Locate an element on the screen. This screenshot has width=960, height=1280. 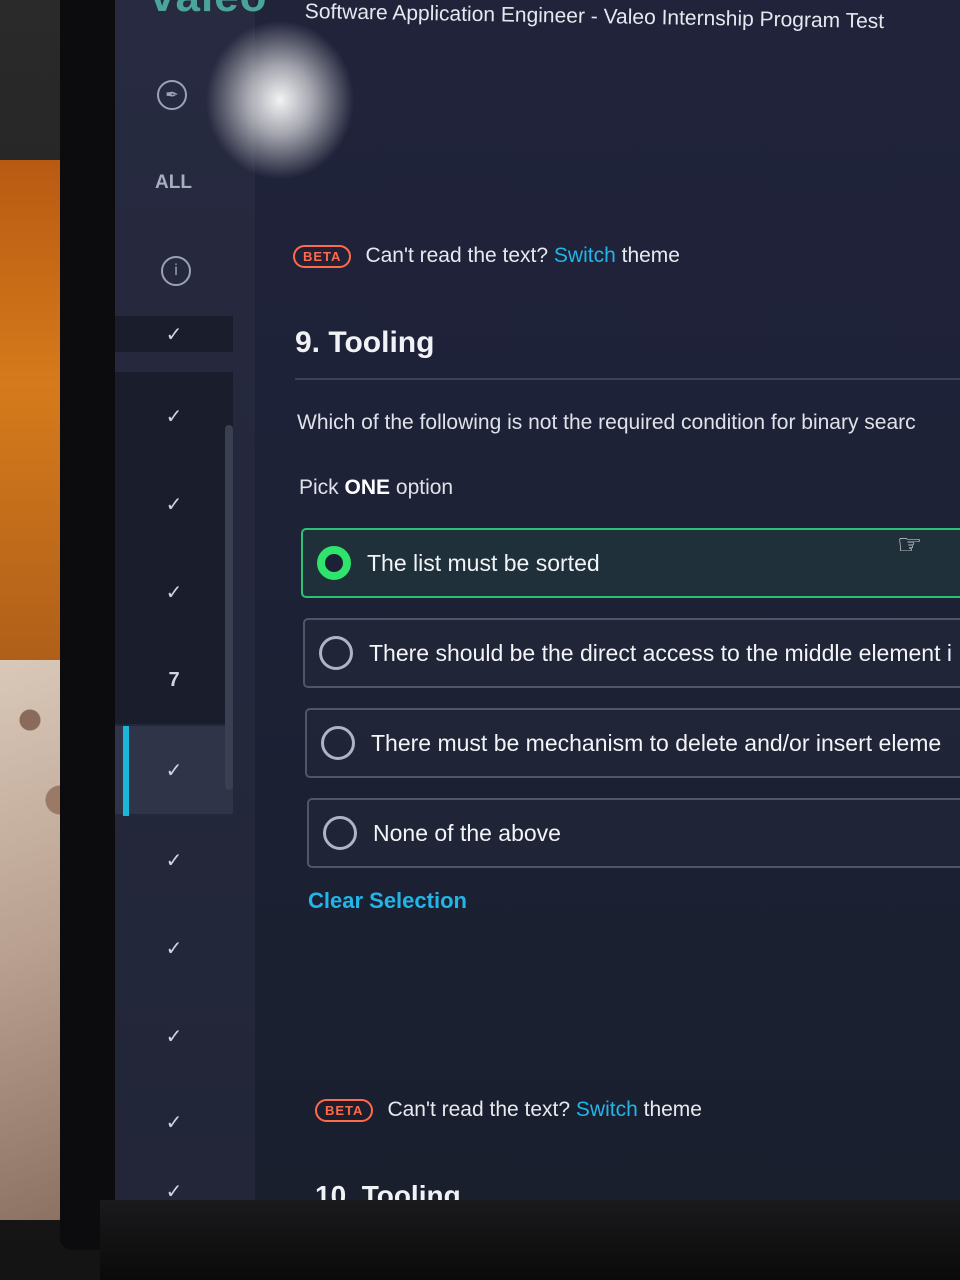
hand-cursor-icon: ☞ is located at coordinates (910, 544).